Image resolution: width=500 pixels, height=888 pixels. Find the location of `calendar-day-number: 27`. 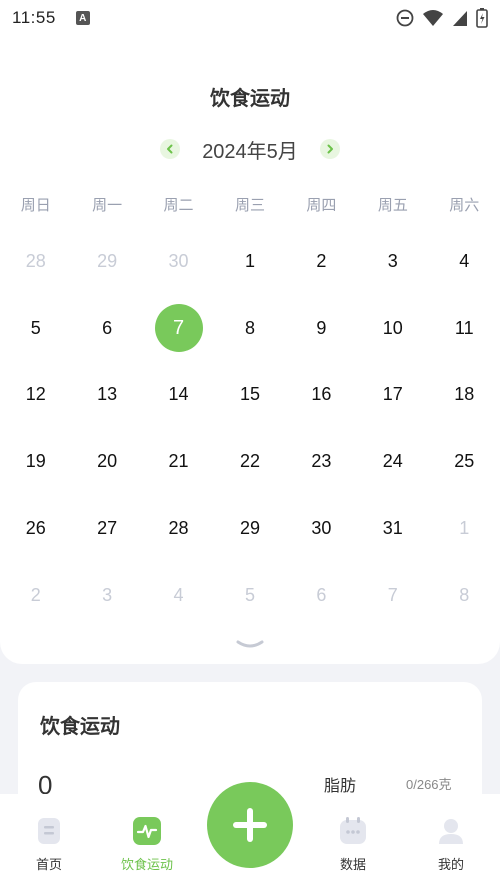

calendar-day-number: 27 is located at coordinates (107, 528).